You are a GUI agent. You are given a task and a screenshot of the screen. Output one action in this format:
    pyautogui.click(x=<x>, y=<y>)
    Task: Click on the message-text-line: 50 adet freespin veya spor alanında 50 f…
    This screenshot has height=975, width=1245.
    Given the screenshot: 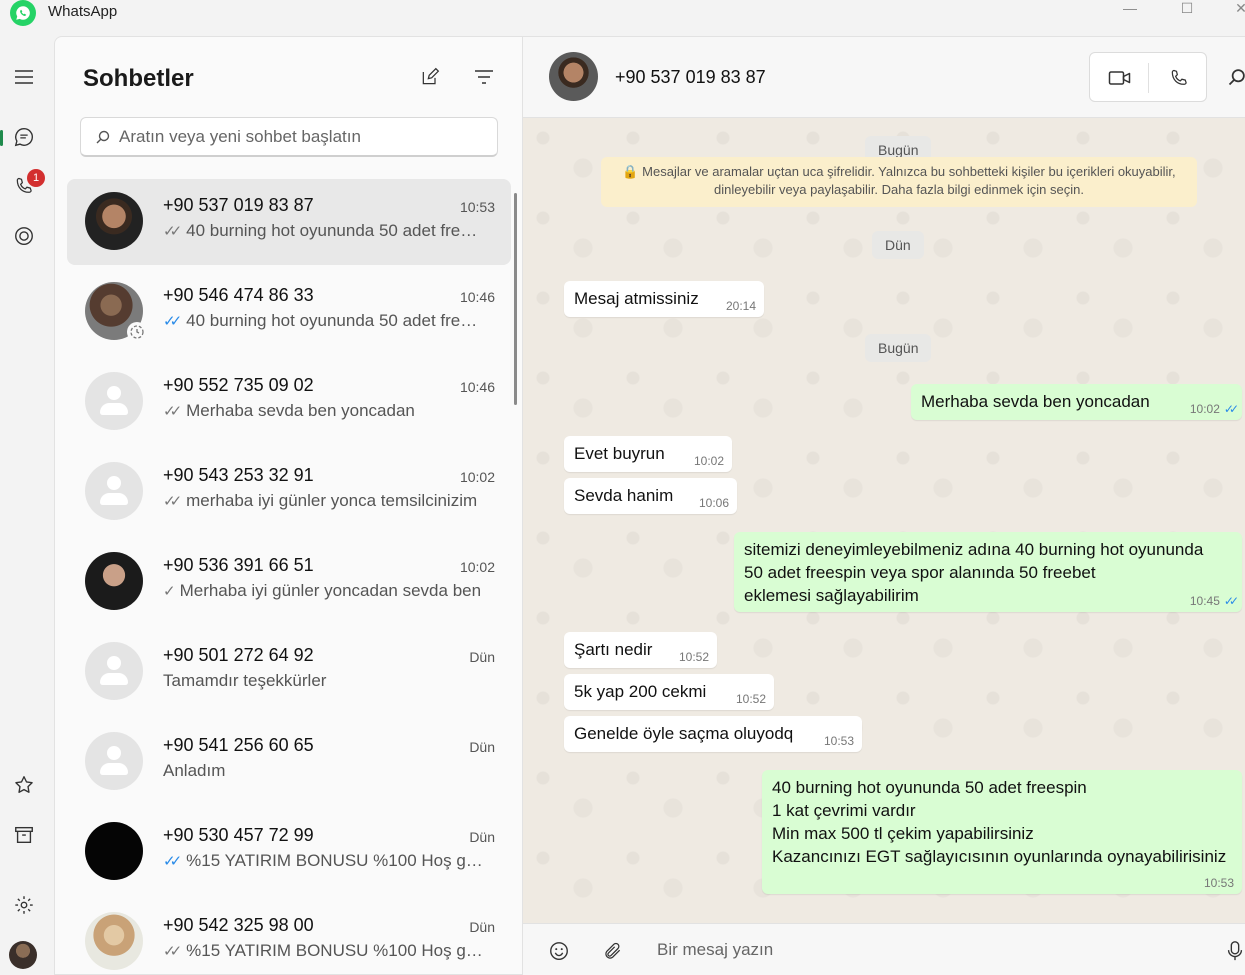 What is the action you would take?
    pyautogui.click(x=920, y=572)
    